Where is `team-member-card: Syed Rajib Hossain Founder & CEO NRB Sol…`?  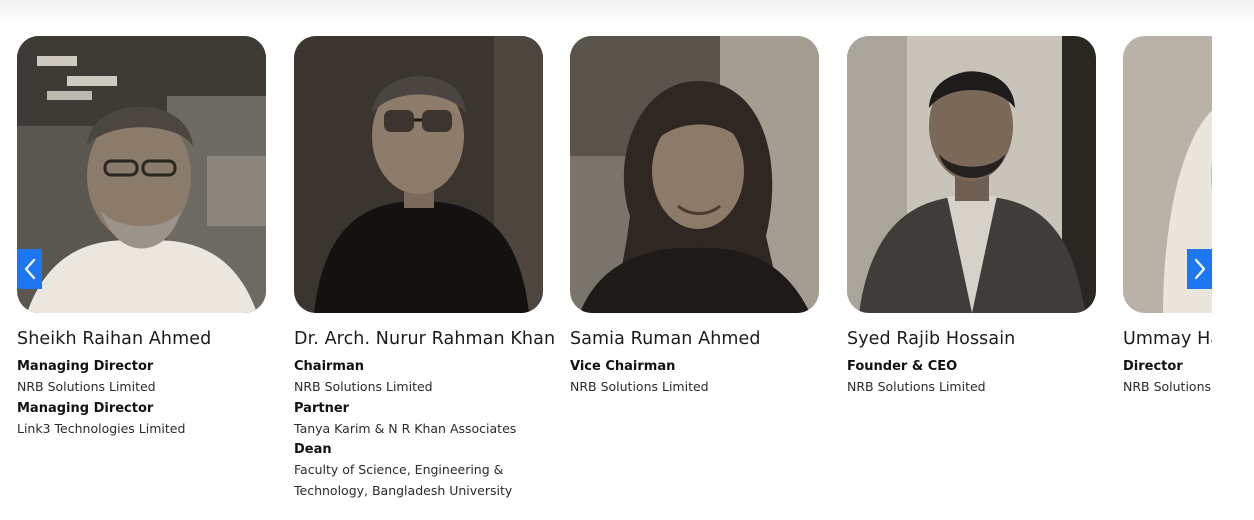 team-member-card: Syed Rajib Hossain Founder & CEO NRB Sol… is located at coordinates (971, 217).